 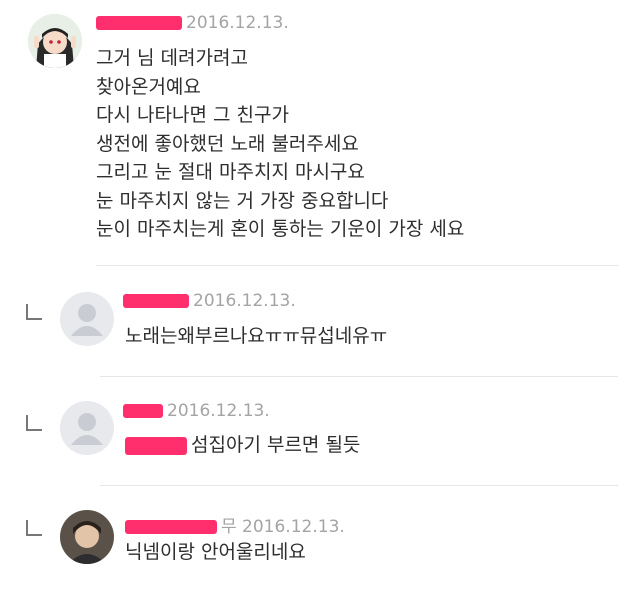 What do you see at coordinates (192, 115) in the screenshot?
I see `comment-line: 다시 나타나면 그 친구가` at bounding box center [192, 115].